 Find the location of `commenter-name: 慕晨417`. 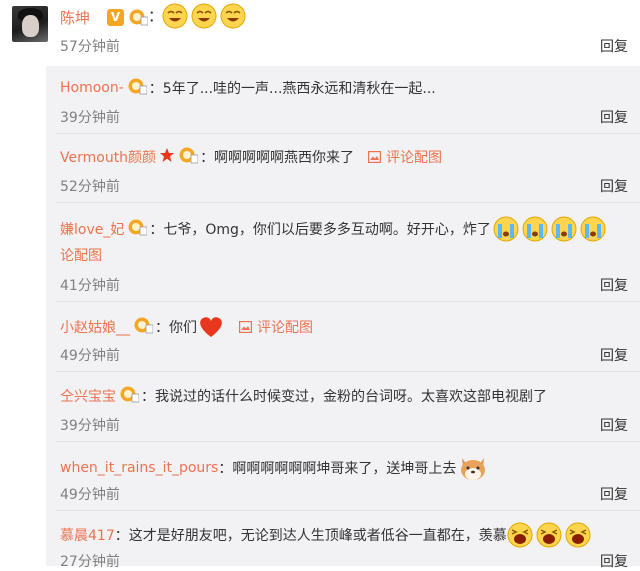

commenter-name: 慕晨417 is located at coordinates (87, 535).